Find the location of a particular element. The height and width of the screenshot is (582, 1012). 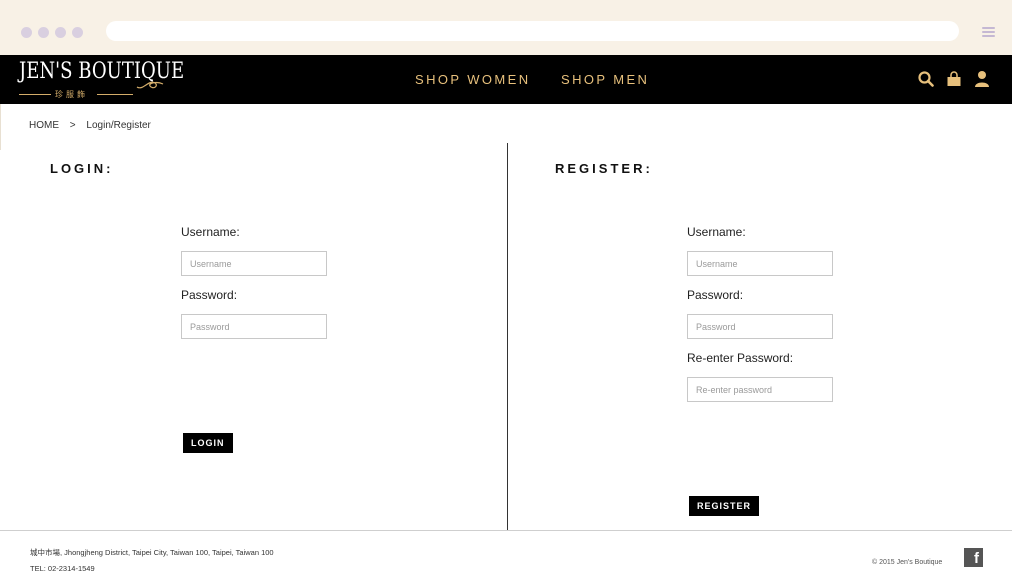

address-bar is located at coordinates (532, 31).